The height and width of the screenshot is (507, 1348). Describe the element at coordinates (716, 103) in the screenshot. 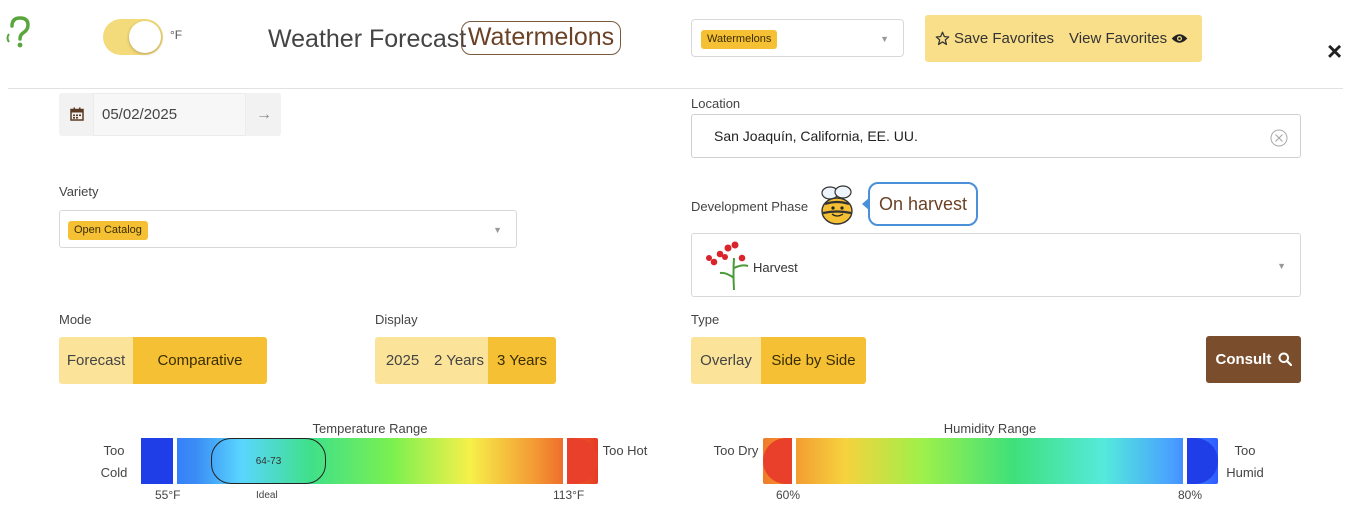

I see `location-label: Location` at that location.